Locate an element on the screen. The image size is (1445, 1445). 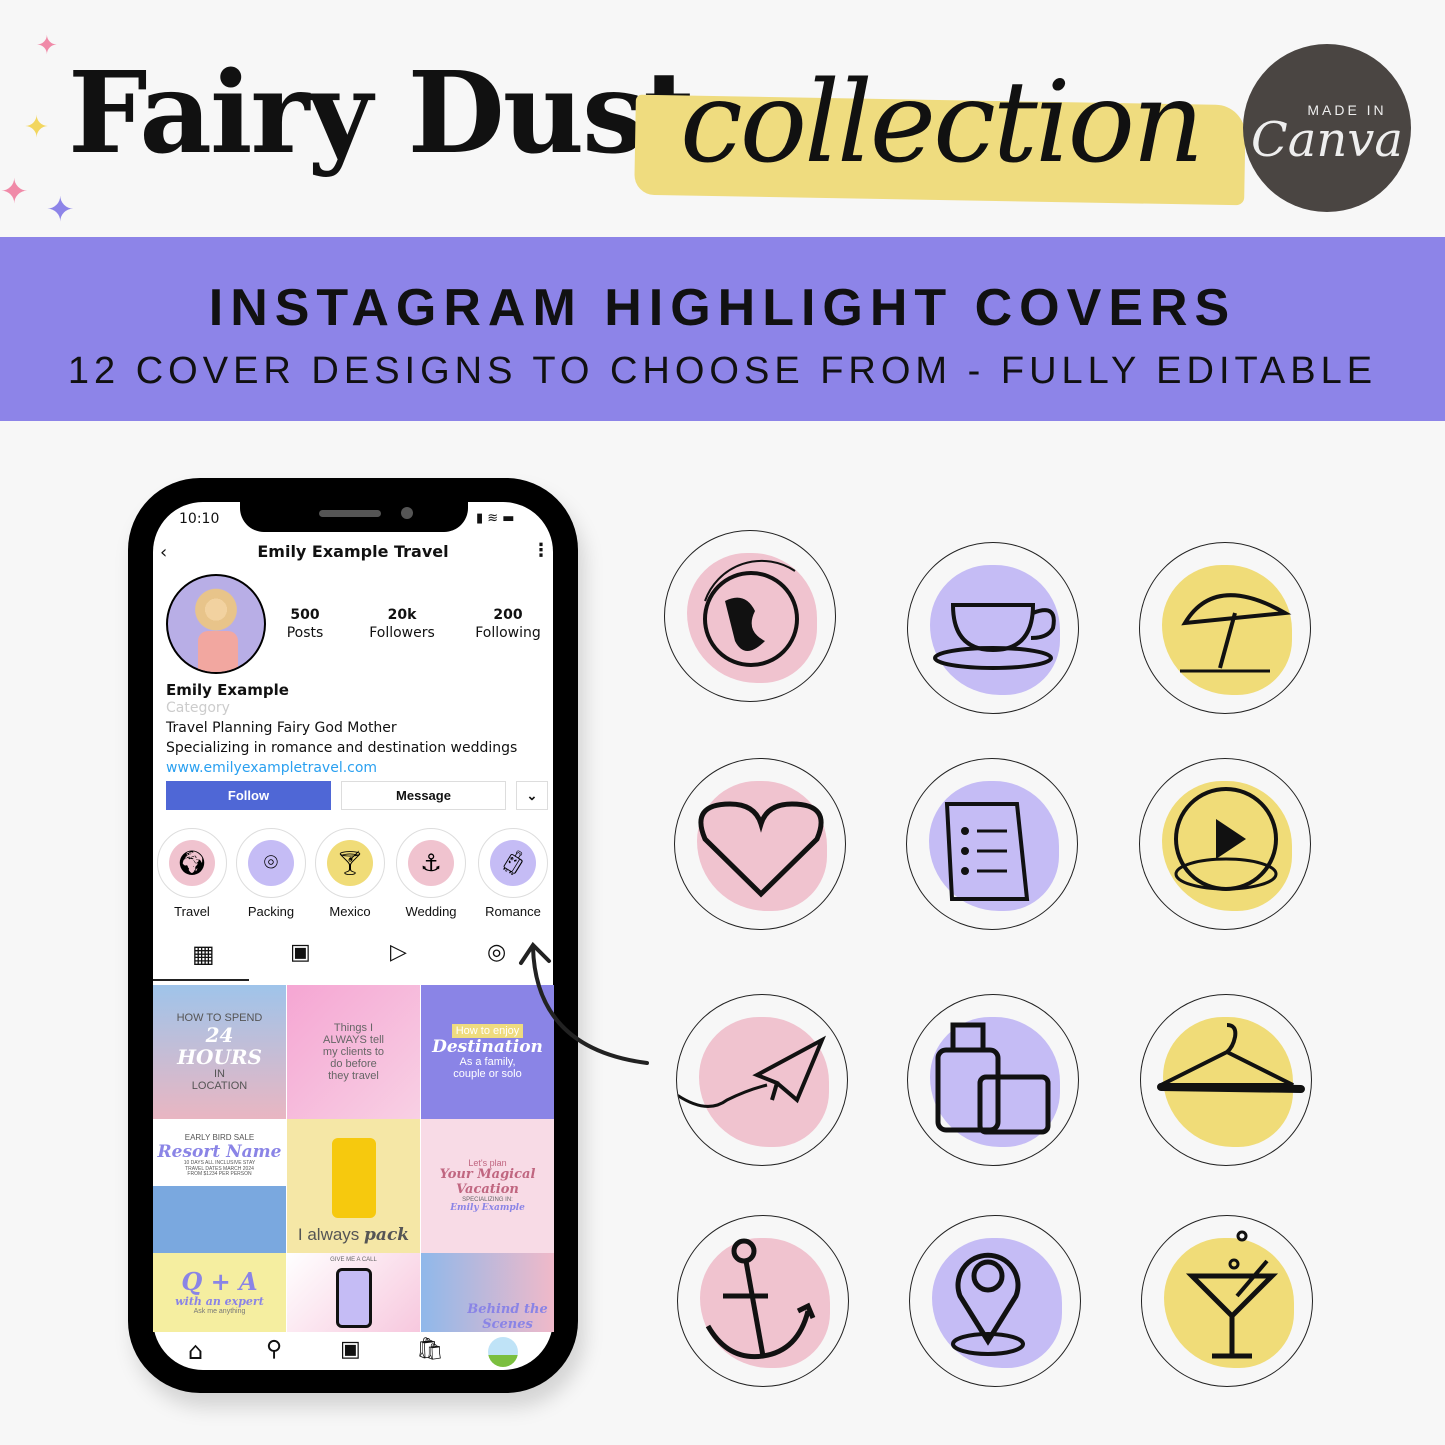
post-thumbnail: I always pack is located at coordinates (353, 1186).